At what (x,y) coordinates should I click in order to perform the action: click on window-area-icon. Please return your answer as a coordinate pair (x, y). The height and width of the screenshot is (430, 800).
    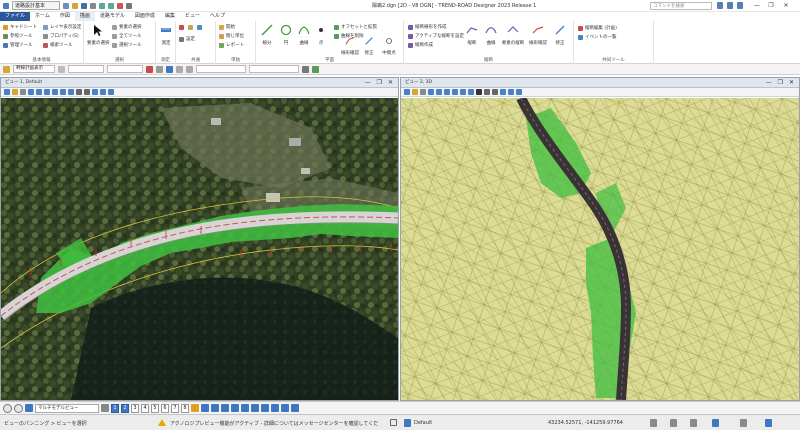
    Looking at the image, I should click on (47, 92).